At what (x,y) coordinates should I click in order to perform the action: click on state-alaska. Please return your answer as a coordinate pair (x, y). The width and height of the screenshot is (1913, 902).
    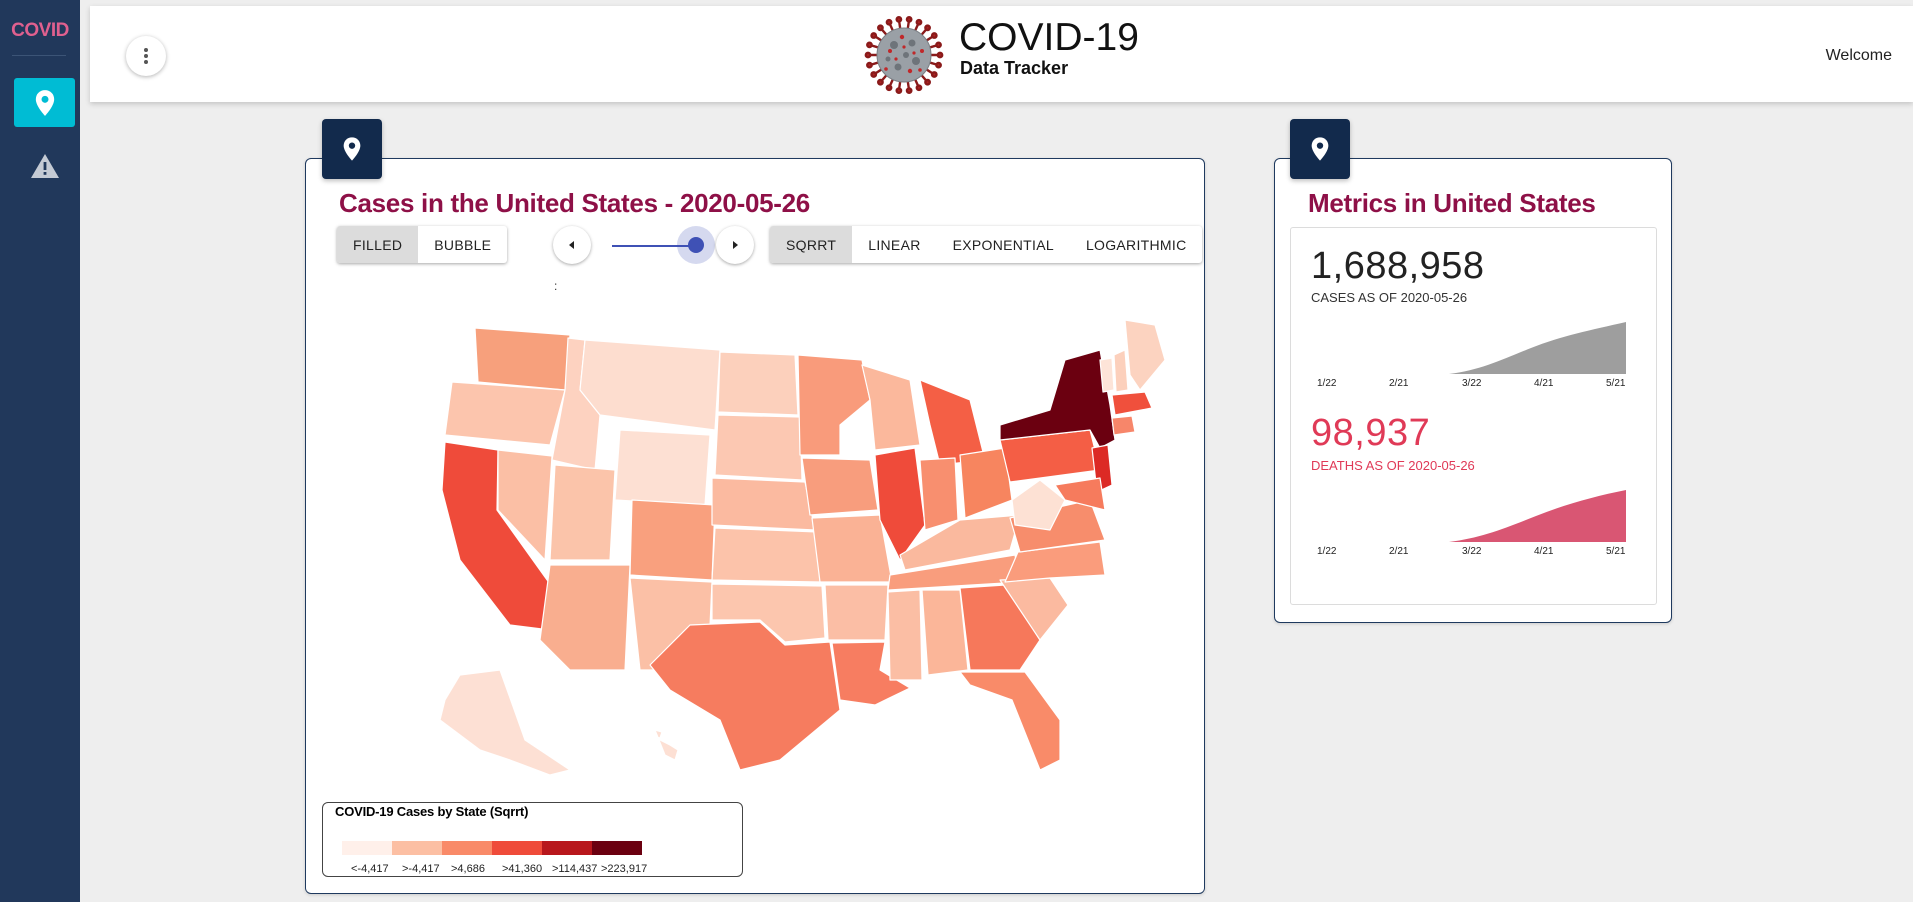
    Looking at the image, I should click on (505, 722).